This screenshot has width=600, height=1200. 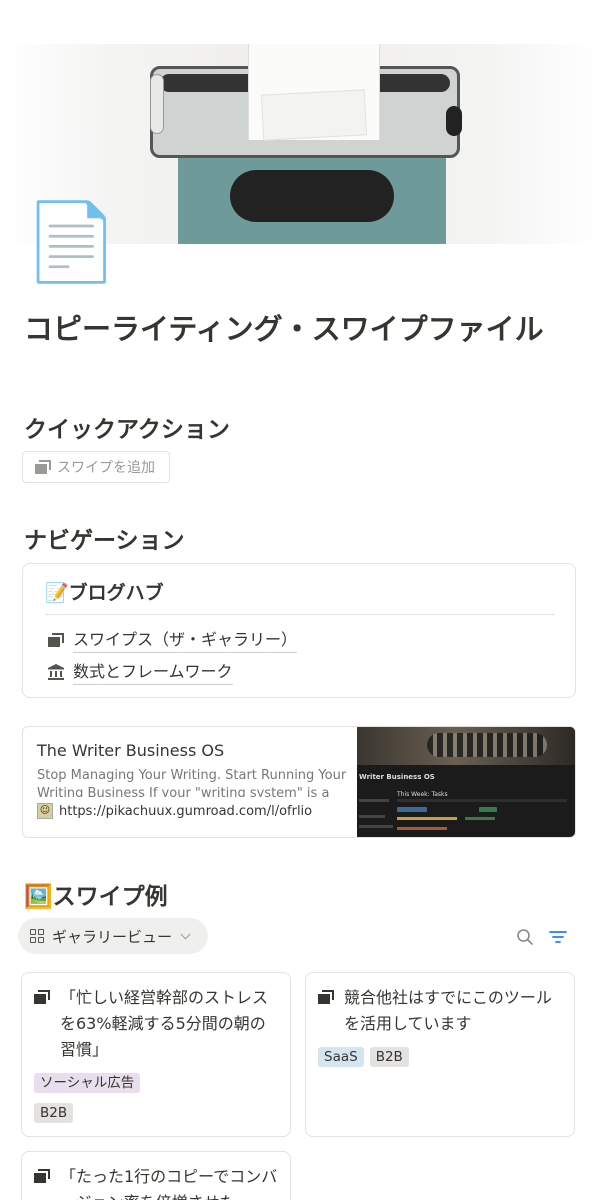 I want to click on filter-icon, so click(x=558, y=937).